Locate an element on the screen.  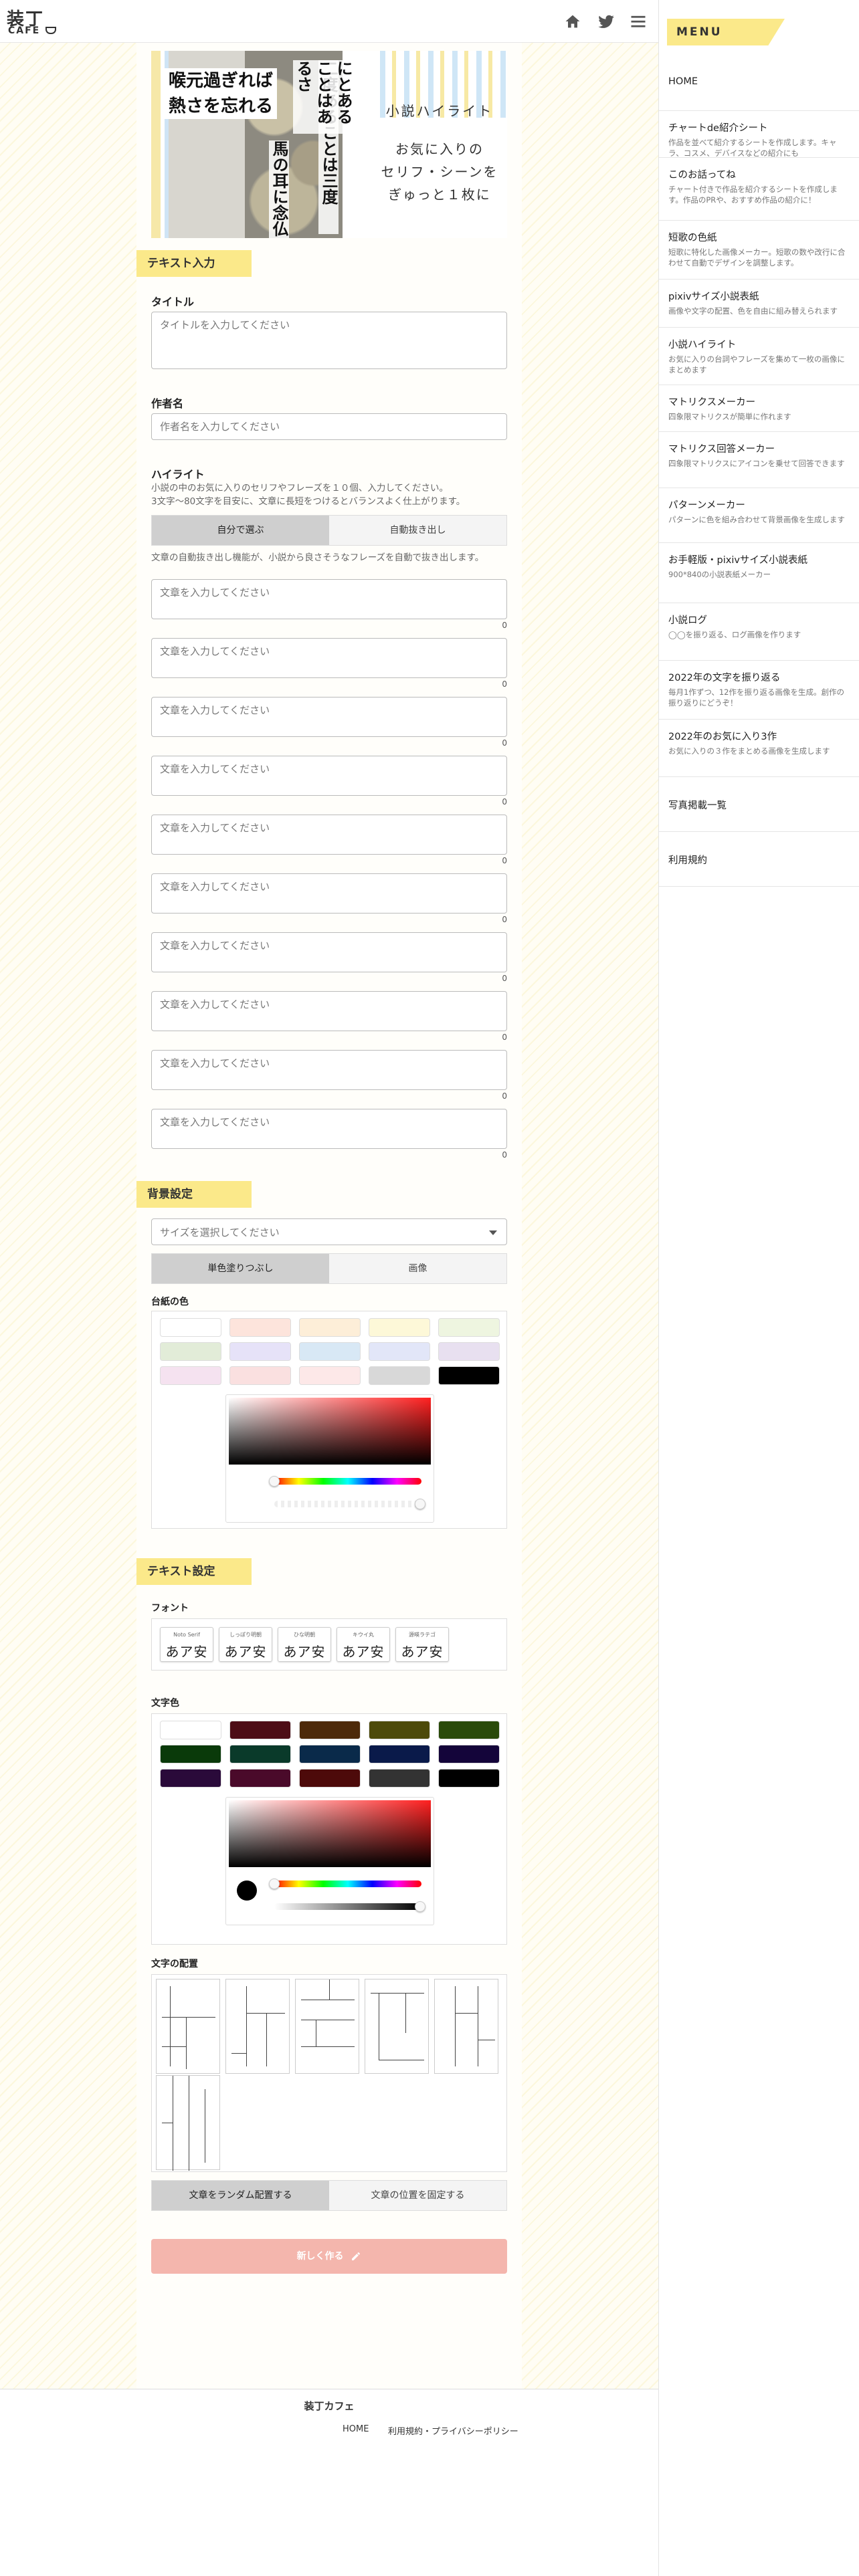
font-option-button: Noto Serif あア安 is located at coordinates (186, 1644).